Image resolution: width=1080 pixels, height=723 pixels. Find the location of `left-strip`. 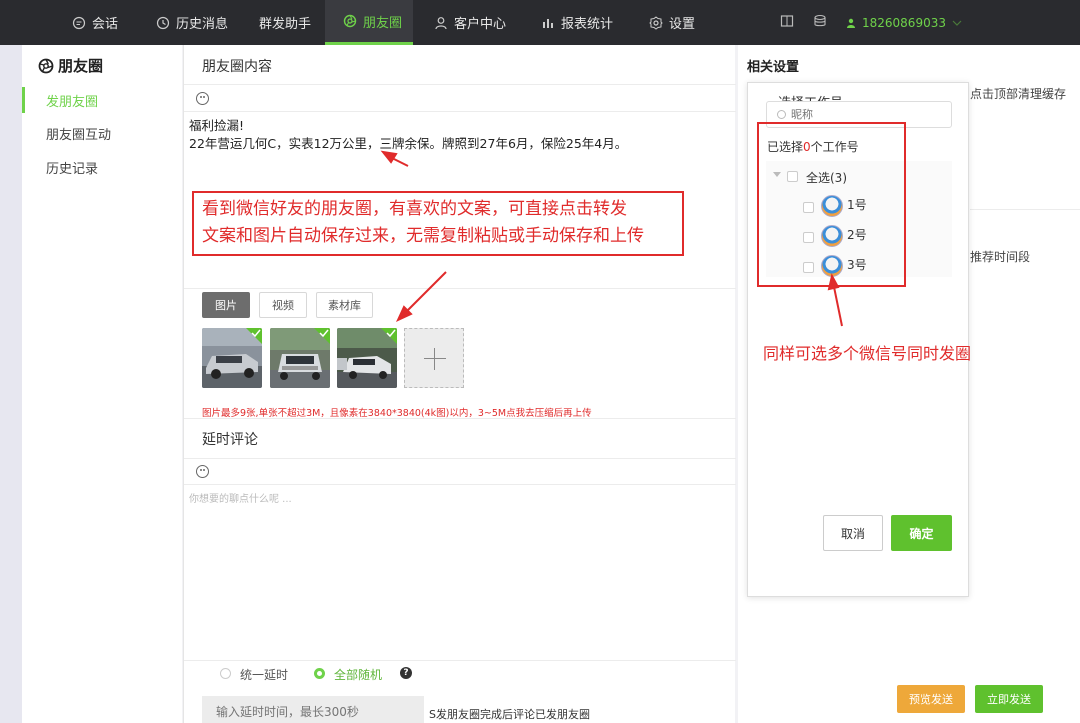

left-strip is located at coordinates (11, 384).